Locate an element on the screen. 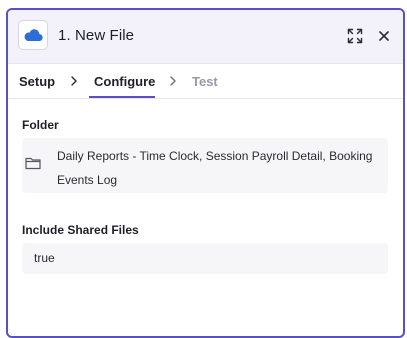  close-button is located at coordinates (384, 36).